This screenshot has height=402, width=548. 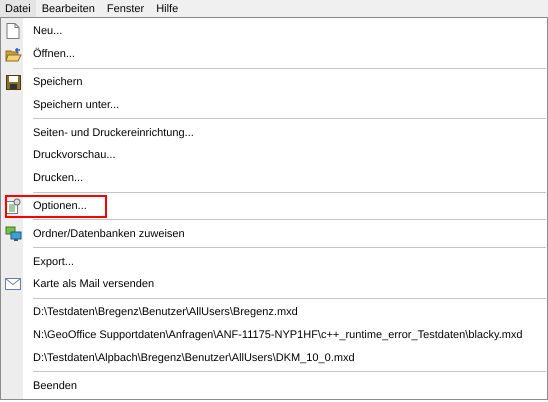 I want to click on menu-item: D:\Testdaten\Alpbach\Bregenz\Benutzer\AllUsers\DKM_10_0.mxd, so click(x=194, y=358).